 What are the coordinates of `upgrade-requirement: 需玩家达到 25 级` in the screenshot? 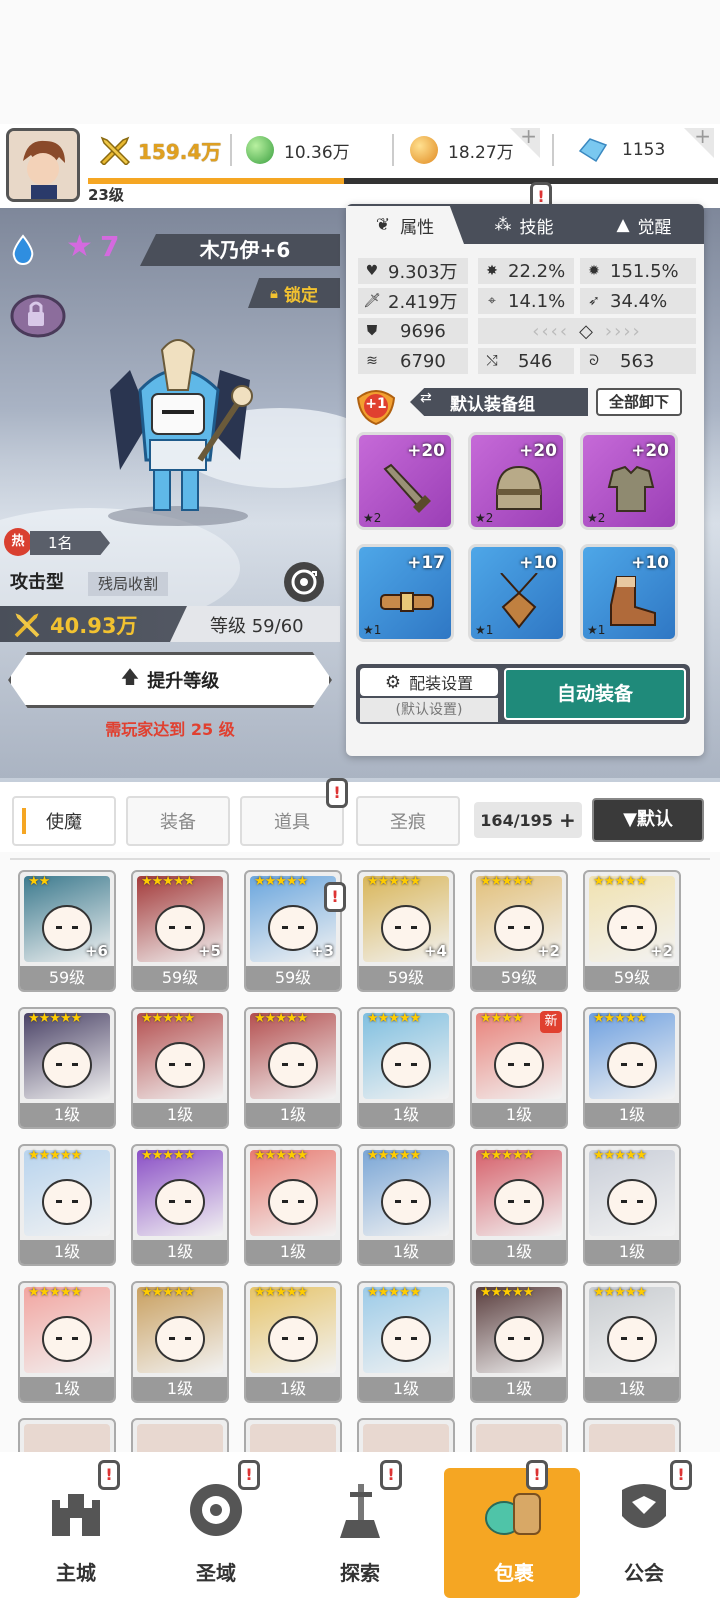 It's located at (170, 729).